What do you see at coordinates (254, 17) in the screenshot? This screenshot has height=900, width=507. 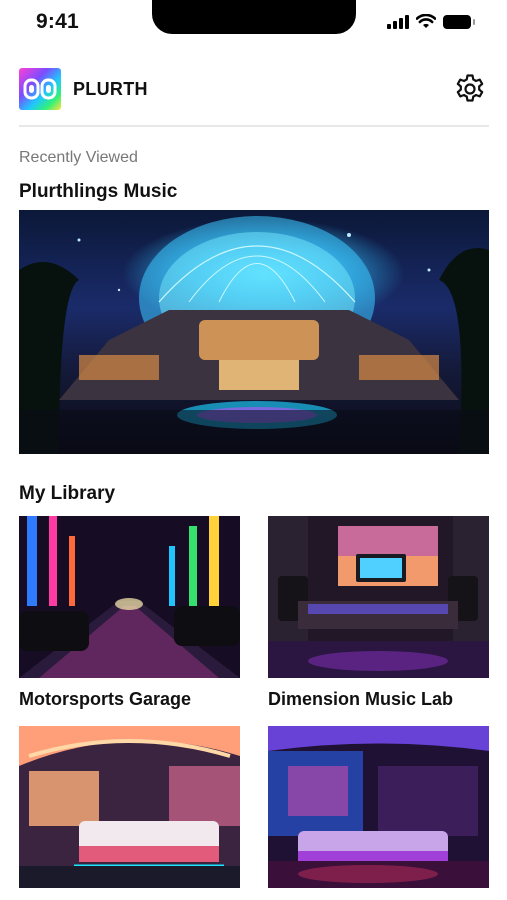 I see `device-notch` at bounding box center [254, 17].